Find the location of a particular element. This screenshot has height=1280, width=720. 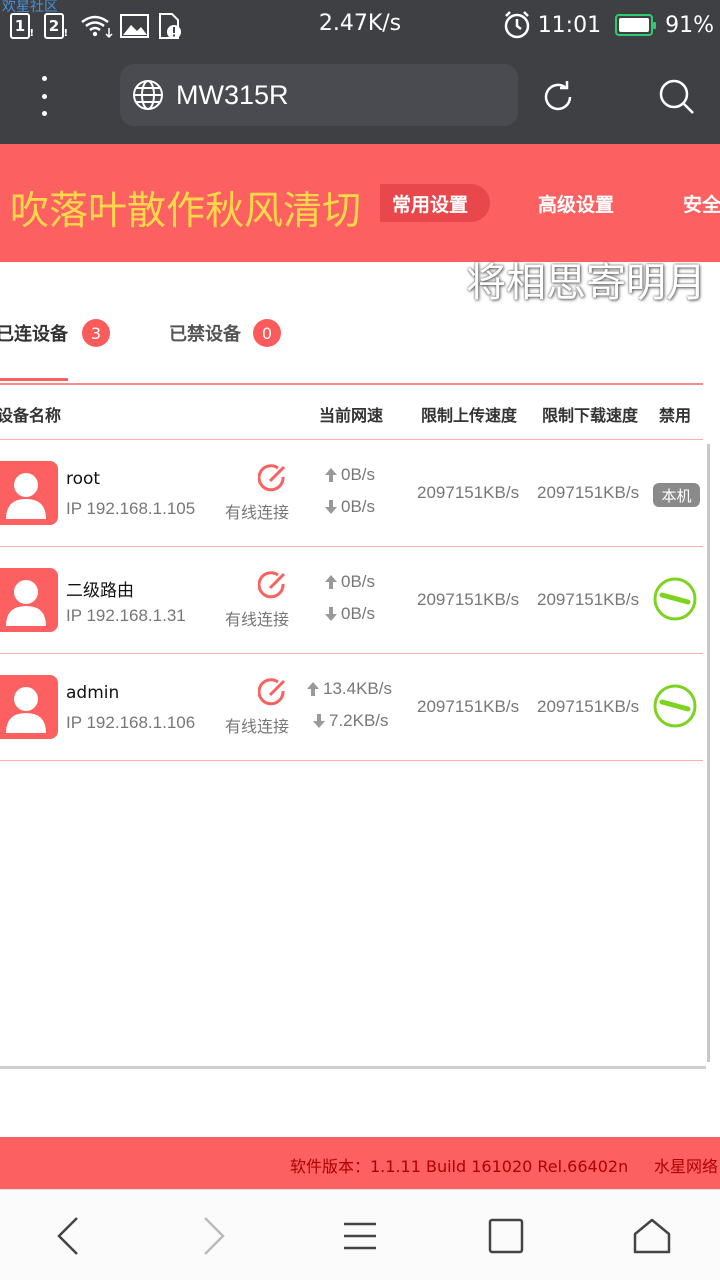

nav-security: 安全 is located at coordinates (701, 203).